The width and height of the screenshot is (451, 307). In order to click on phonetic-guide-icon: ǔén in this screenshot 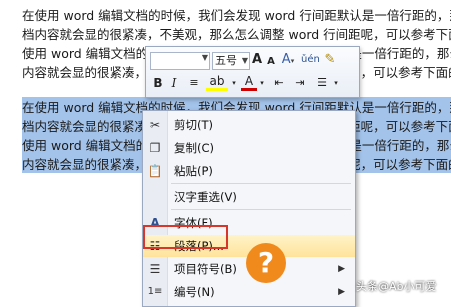, I will do `click(310, 60)`.